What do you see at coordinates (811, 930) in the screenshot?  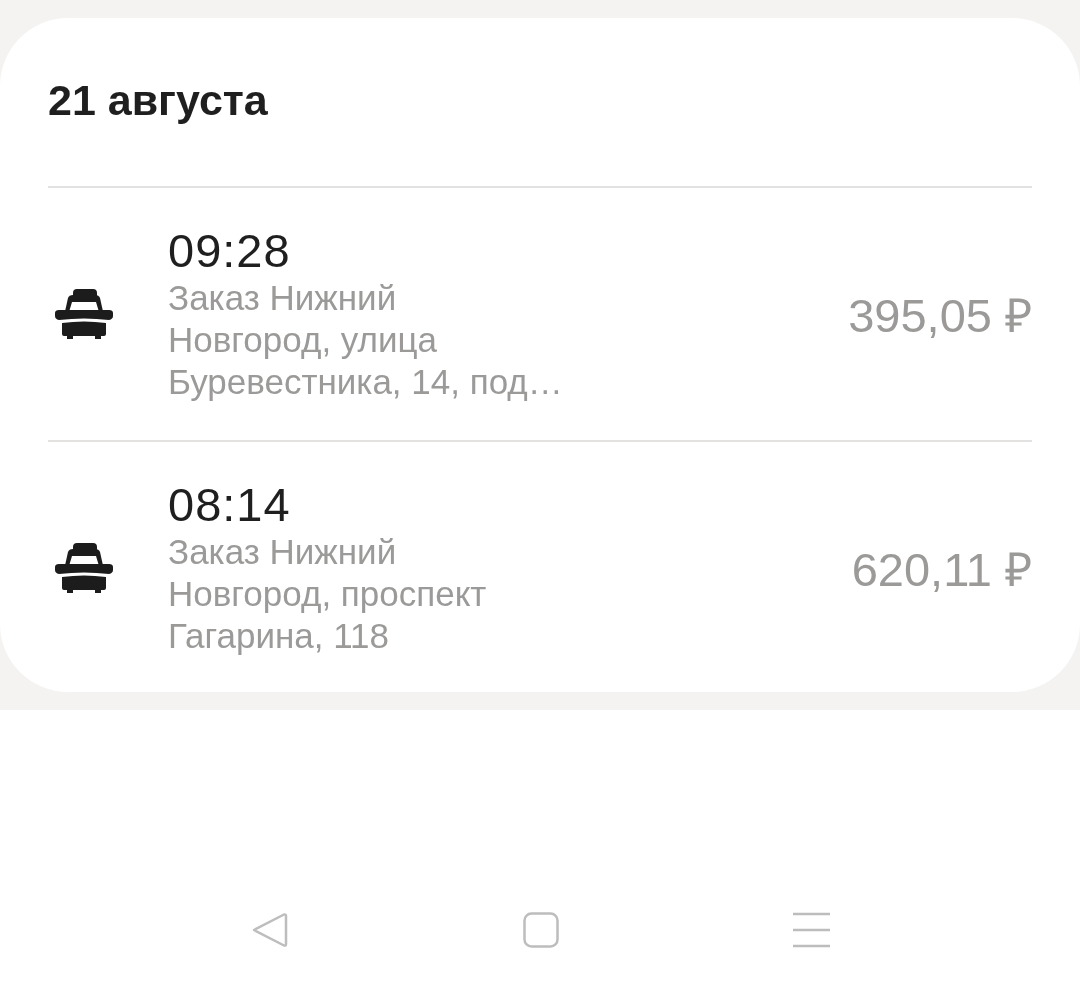 I see `menu-icon` at bounding box center [811, 930].